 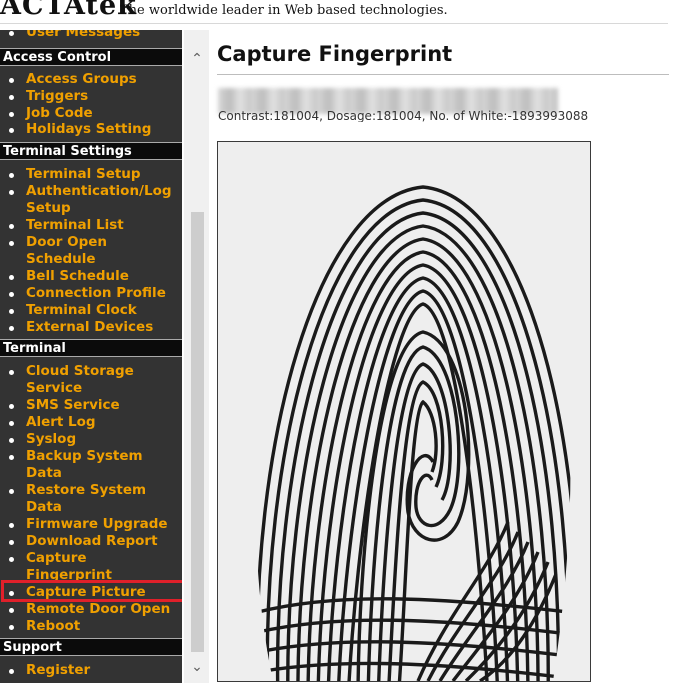 I want to click on sidebar-item-restore-system-data: Restore System Data, so click(x=80, y=499).